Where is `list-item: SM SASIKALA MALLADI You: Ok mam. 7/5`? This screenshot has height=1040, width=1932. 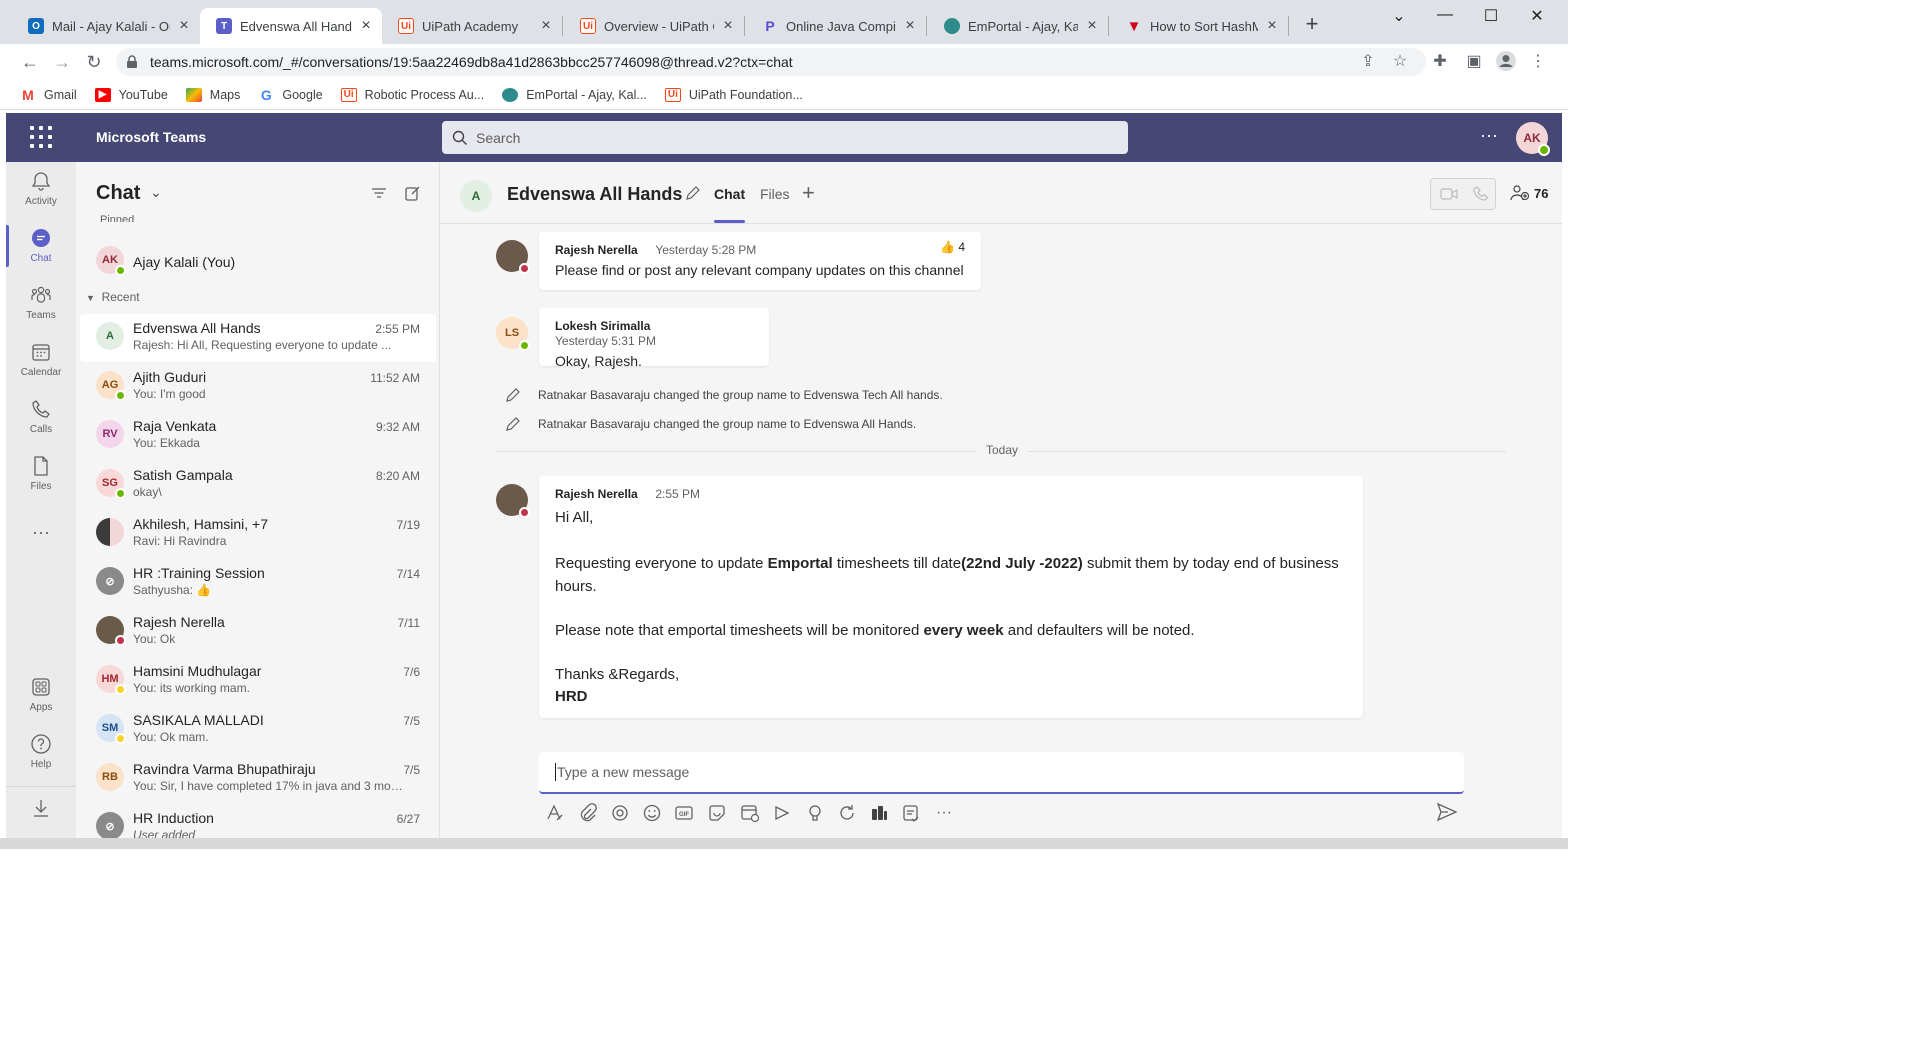 list-item: SM SASIKALA MALLADI You: Ok mam. 7/5 is located at coordinates (258, 730).